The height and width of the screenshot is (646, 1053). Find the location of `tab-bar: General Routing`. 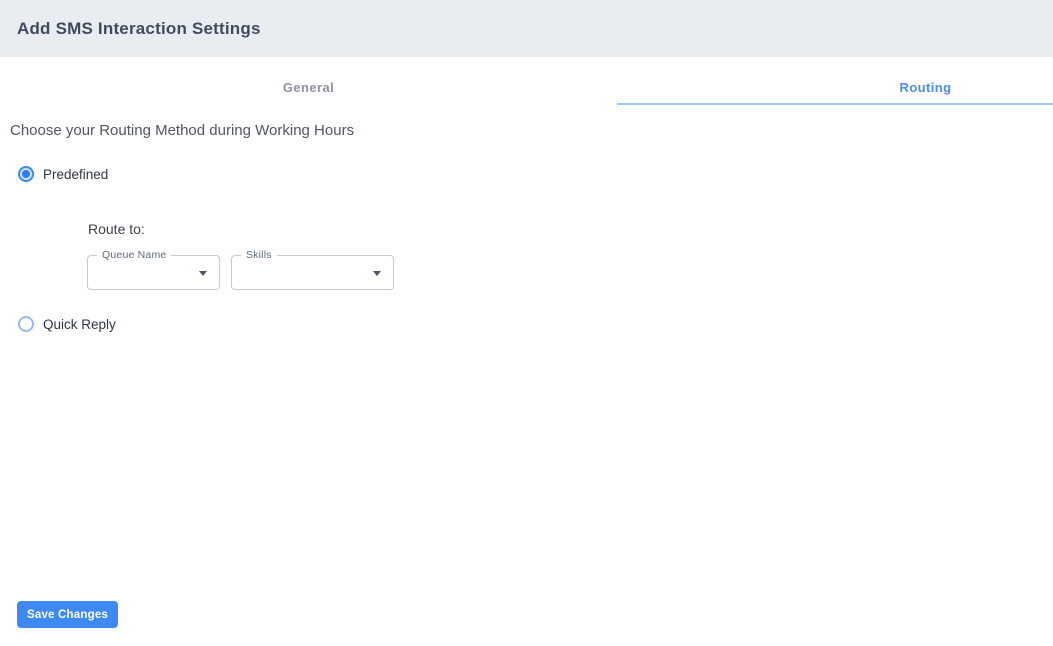

tab-bar: General Routing is located at coordinates (526, 81).